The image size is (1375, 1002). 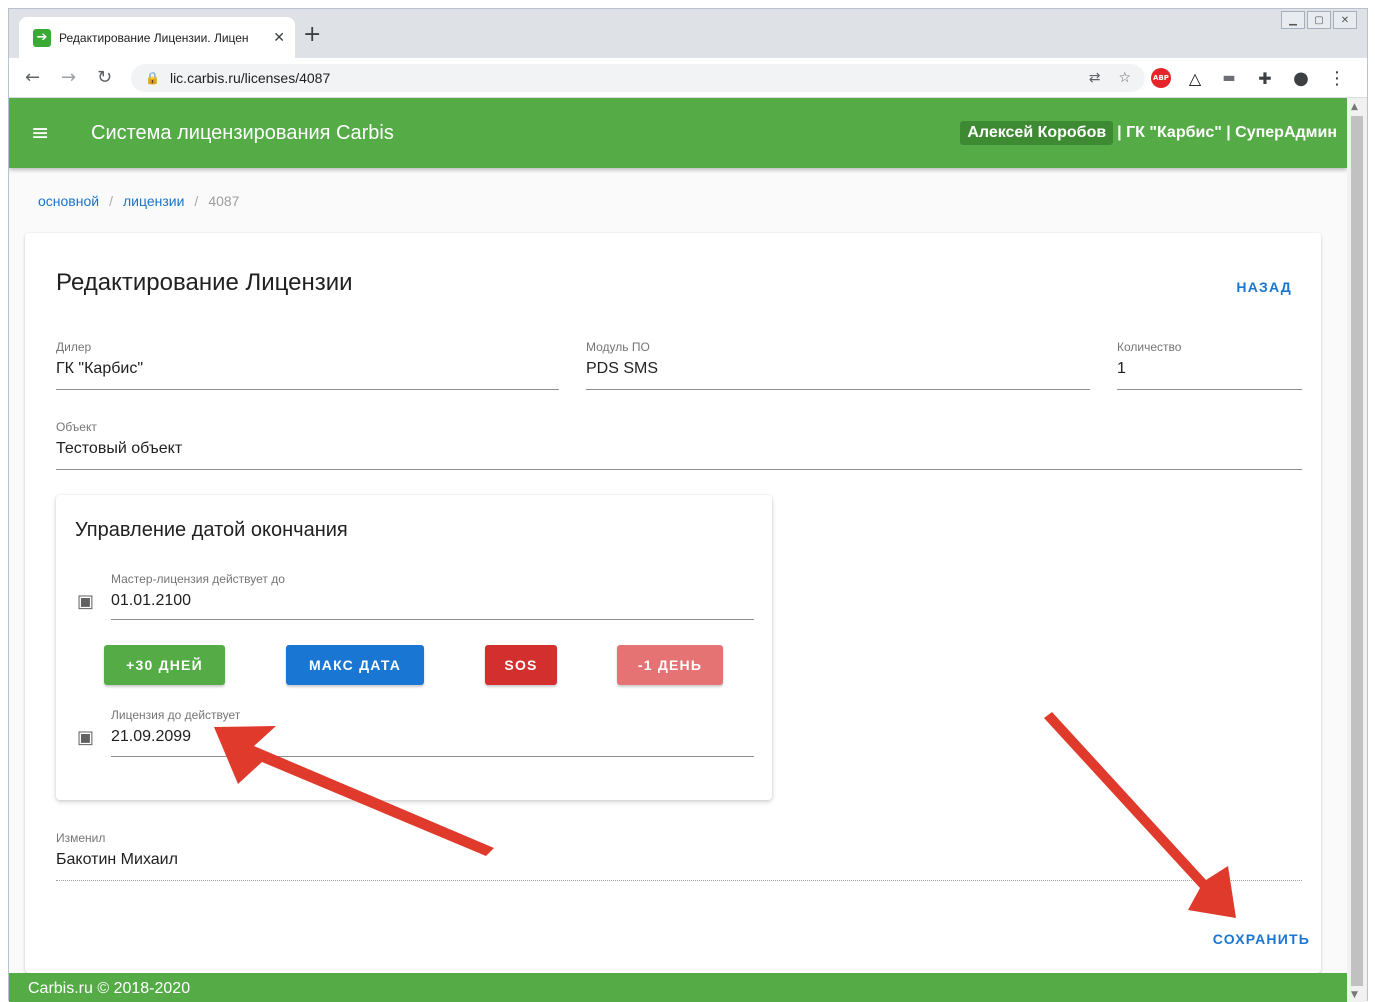 What do you see at coordinates (1121, 368) in the screenshot?
I see `quantity-value: 1` at bounding box center [1121, 368].